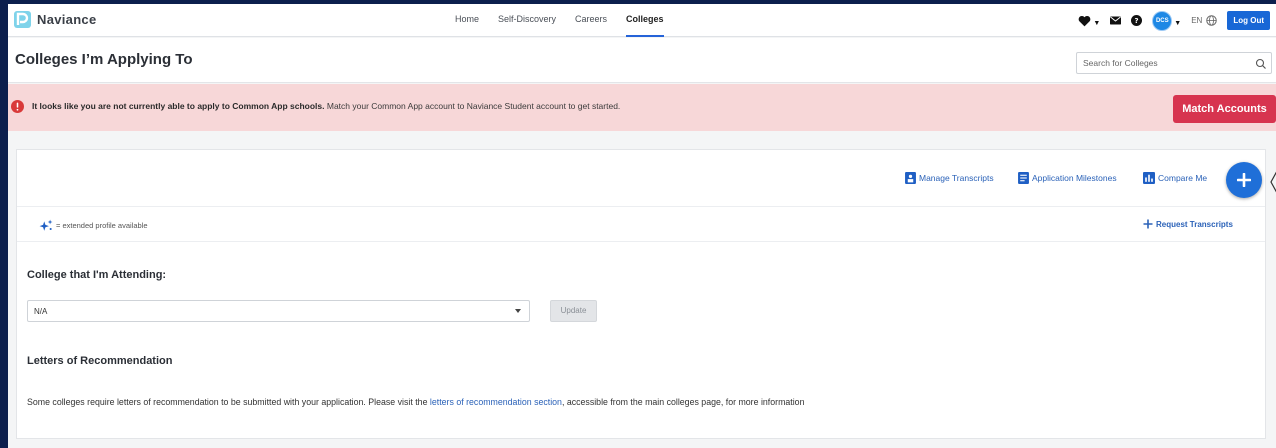 This screenshot has width=1276, height=448. Describe the element at coordinates (642, 60) in the screenshot. I see `page-header: Colleges I’m Applying To` at that location.